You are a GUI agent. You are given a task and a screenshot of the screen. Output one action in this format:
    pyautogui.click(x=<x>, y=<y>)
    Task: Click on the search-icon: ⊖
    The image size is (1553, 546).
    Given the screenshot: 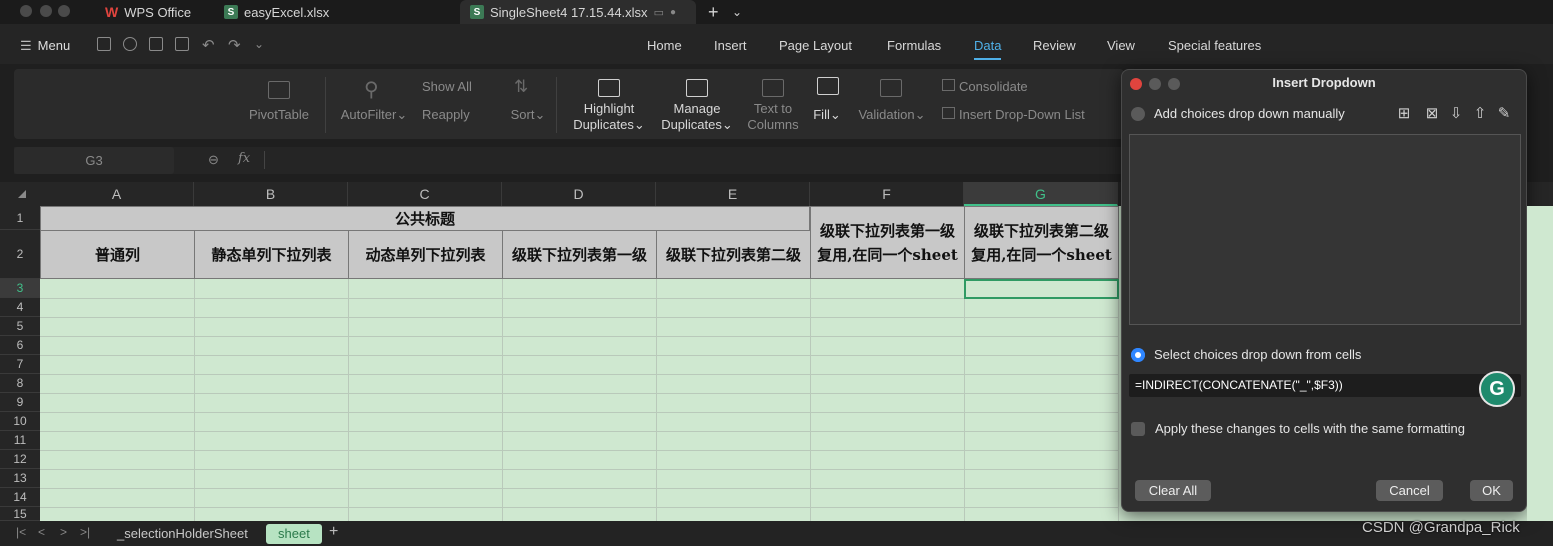 What is the action you would take?
    pyautogui.click(x=213, y=160)
    